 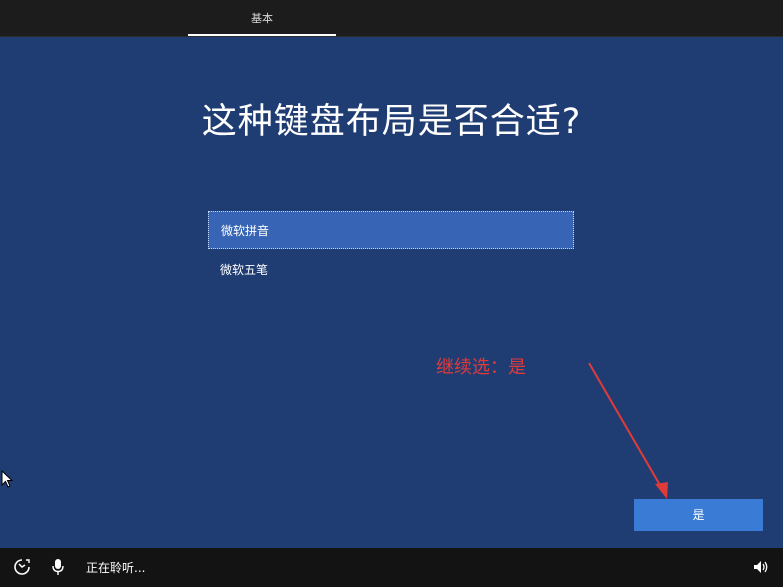 What do you see at coordinates (698, 515) in the screenshot?
I see `yes-button: 是` at bounding box center [698, 515].